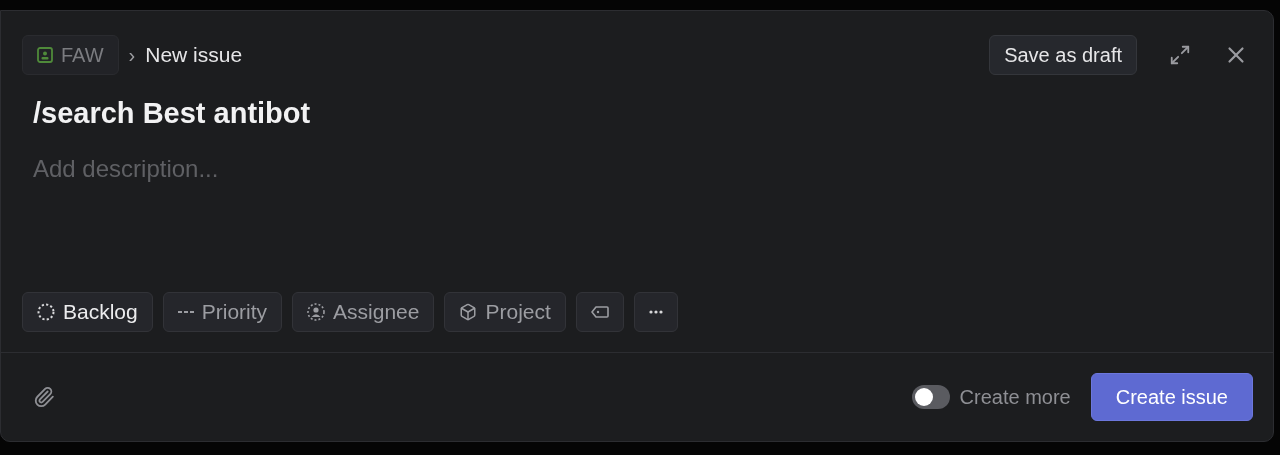 This screenshot has height=455, width=1280. What do you see at coordinates (363, 312) in the screenshot?
I see `assignee-button: Assignee` at bounding box center [363, 312].